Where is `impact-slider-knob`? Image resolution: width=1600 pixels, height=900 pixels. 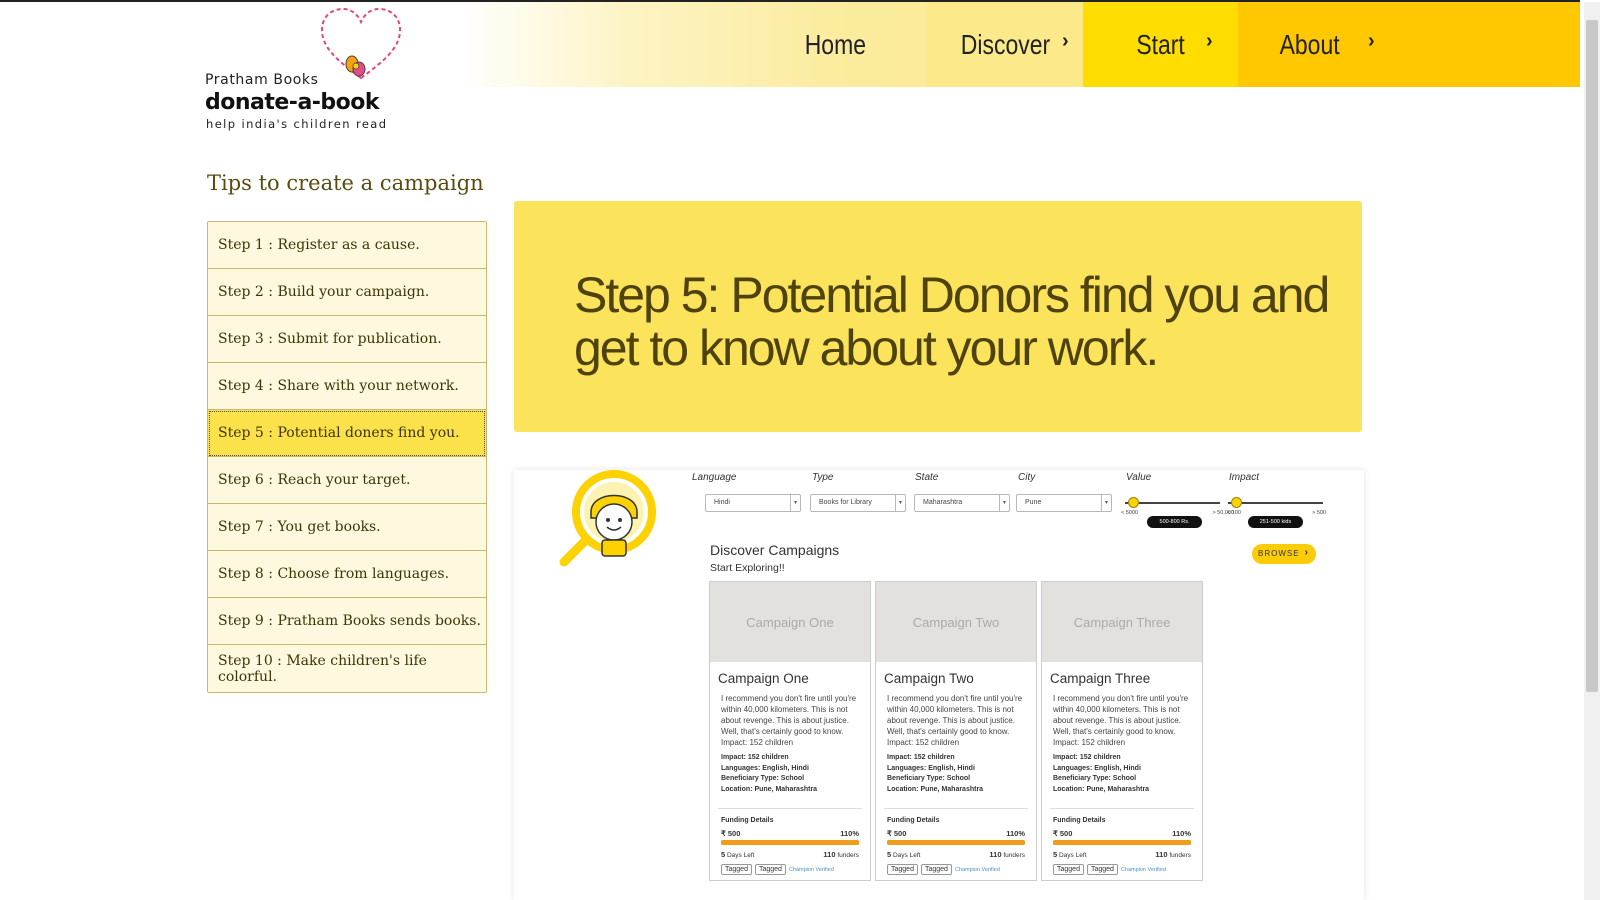 impact-slider-knob is located at coordinates (1236, 502).